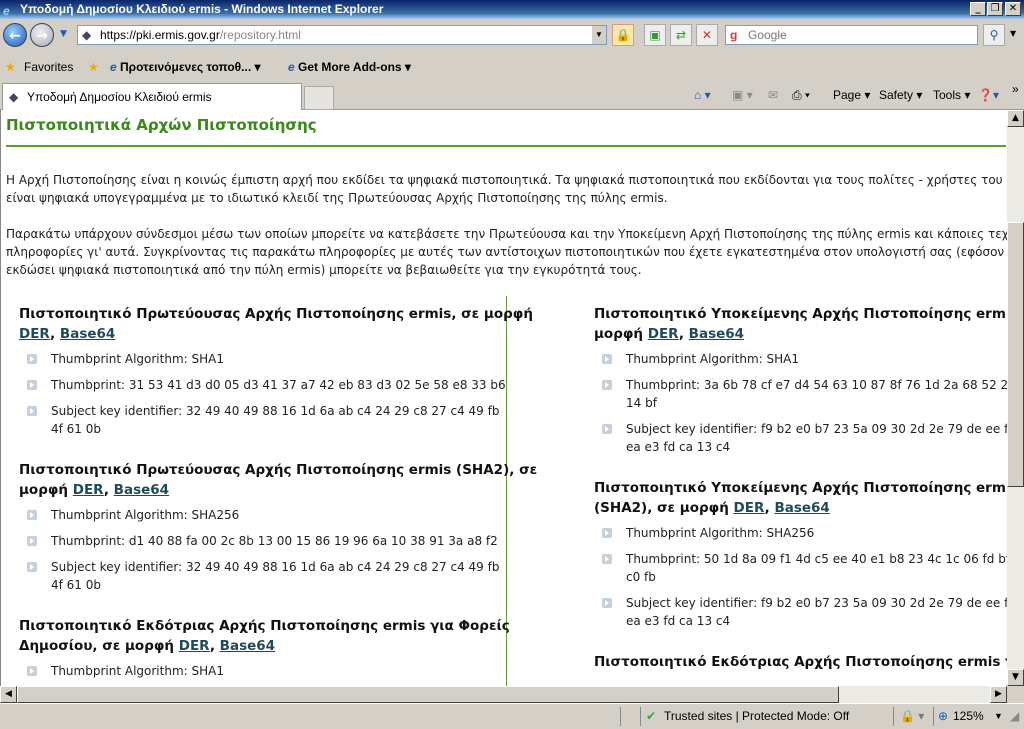 This screenshot has height=729, width=1024. What do you see at coordinates (951, 95) in the screenshot?
I see `tools-menu: Tools ▾` at bounding box center [951, 95].